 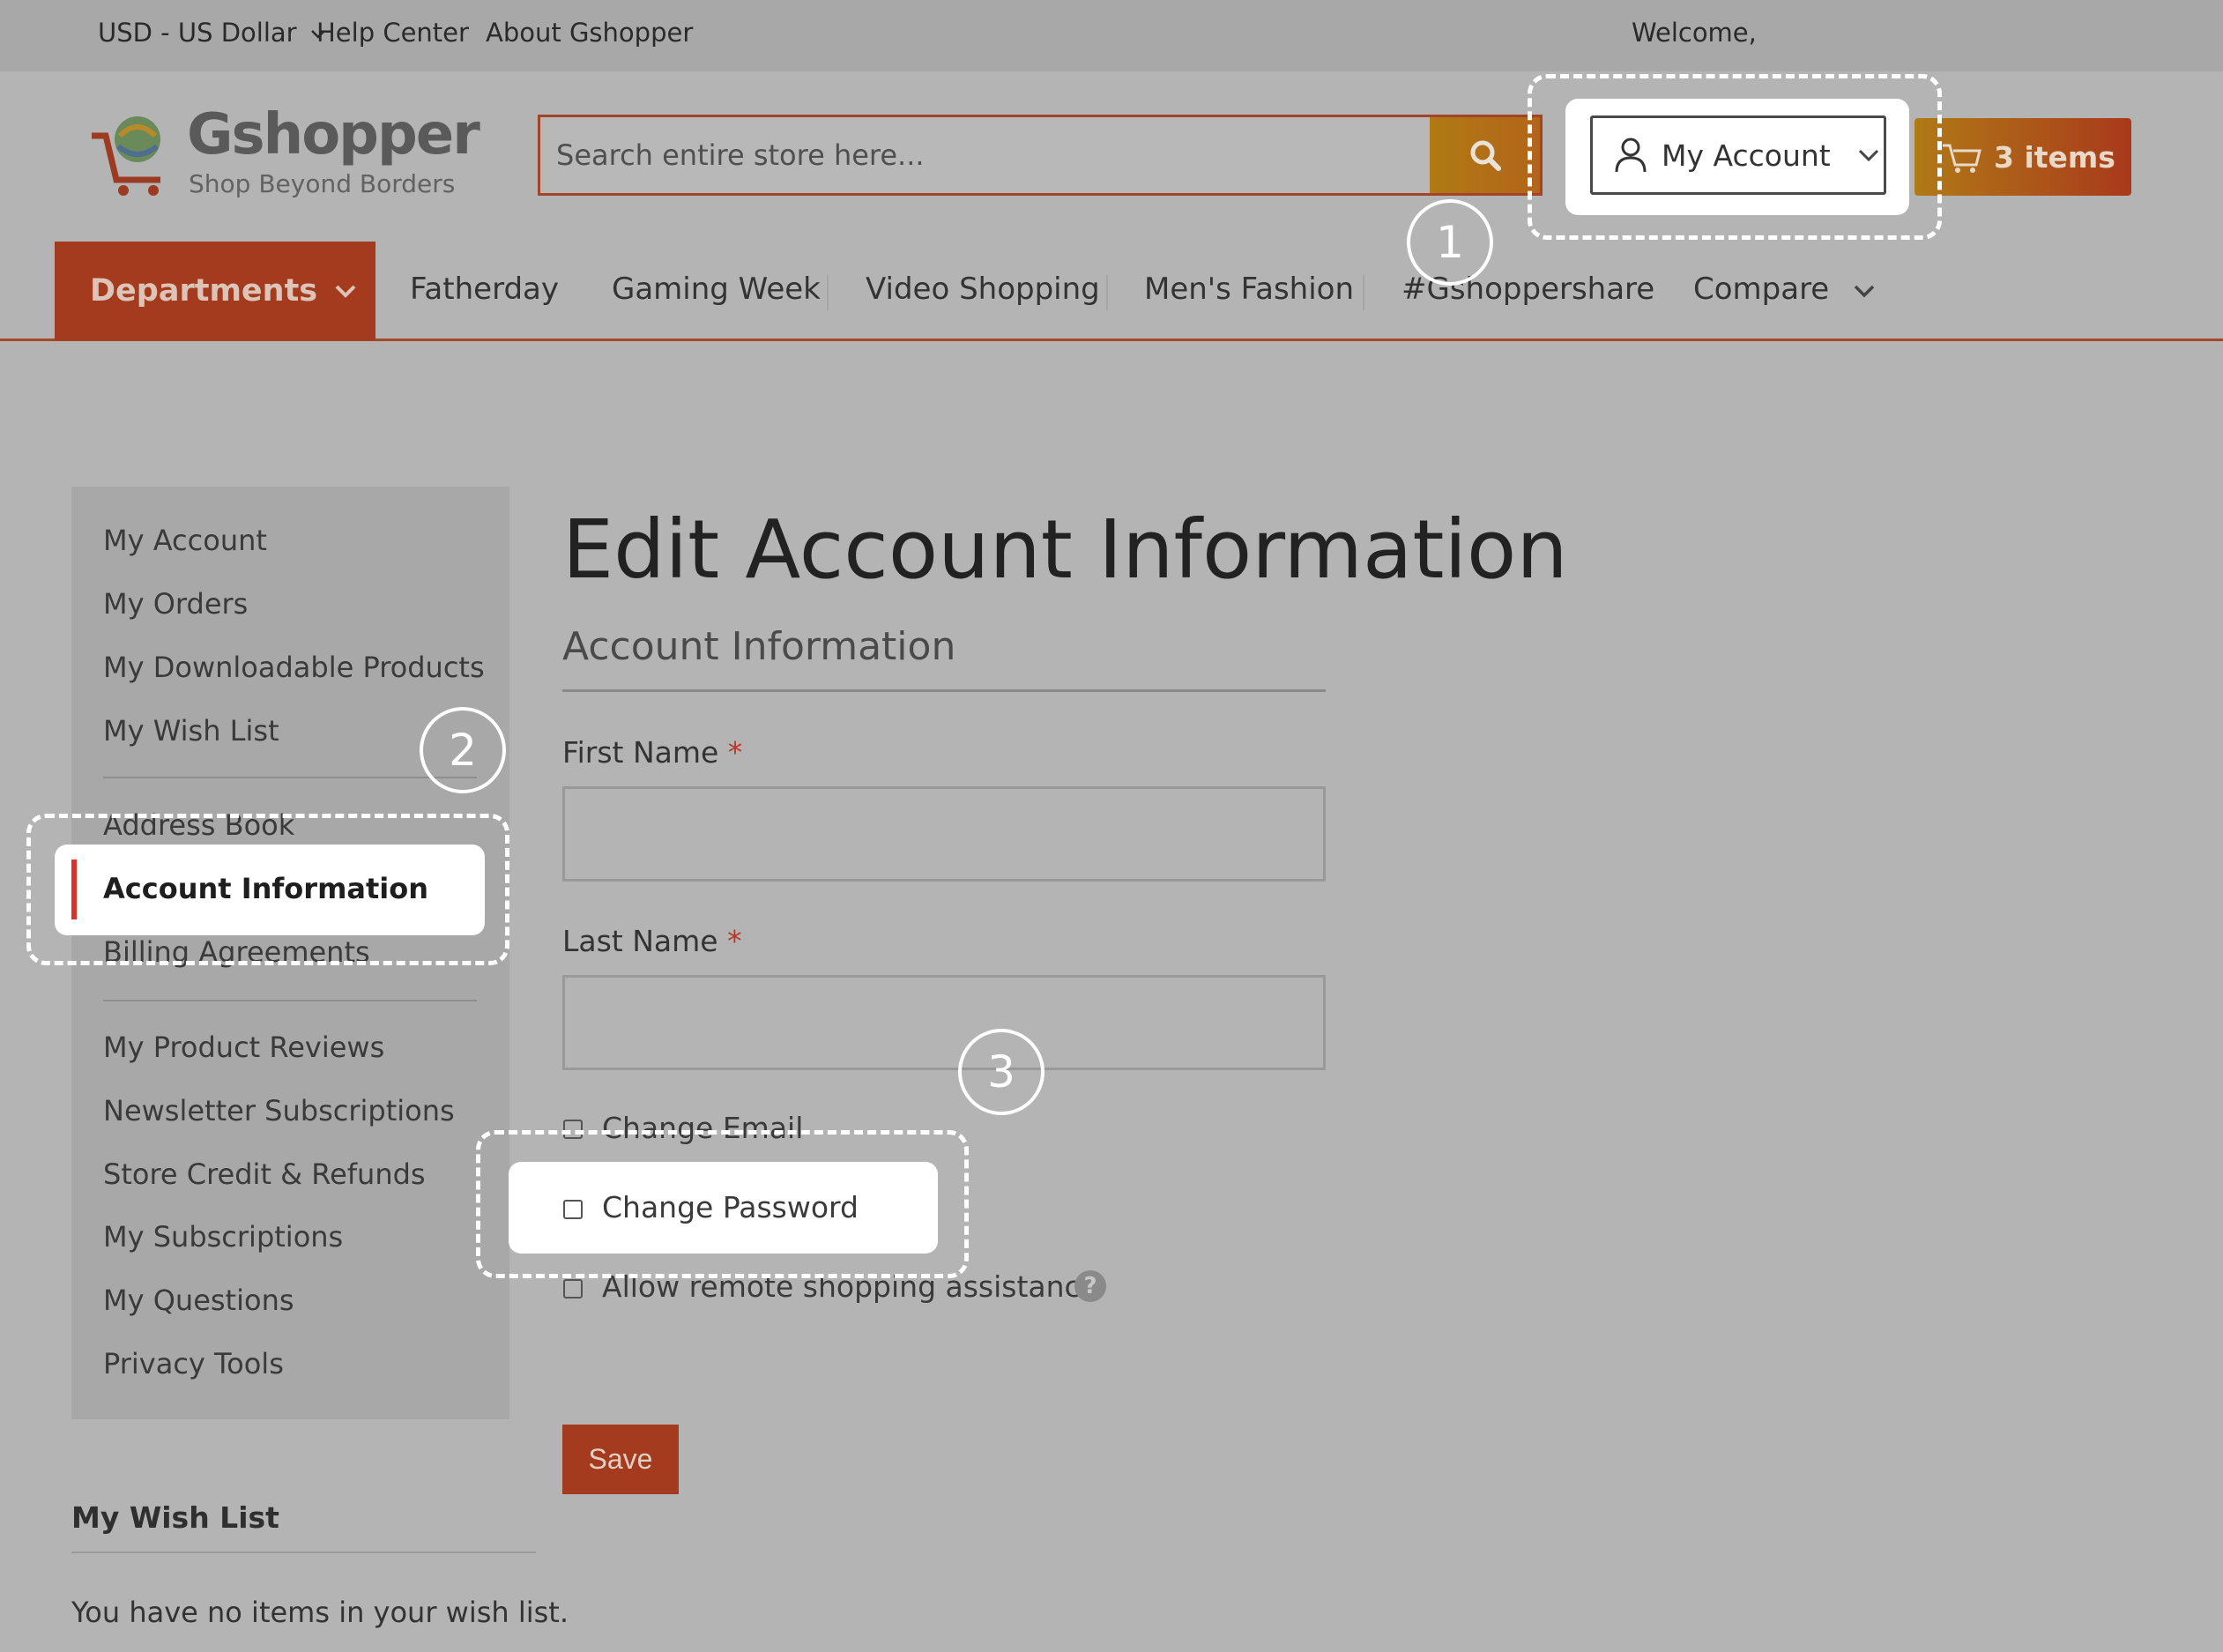 What do you see at coordinates (1249, 289) in the screenshot?
I see `nav-item-mens-fashion: Men's Fashion` at bounding box center [1249, 289].